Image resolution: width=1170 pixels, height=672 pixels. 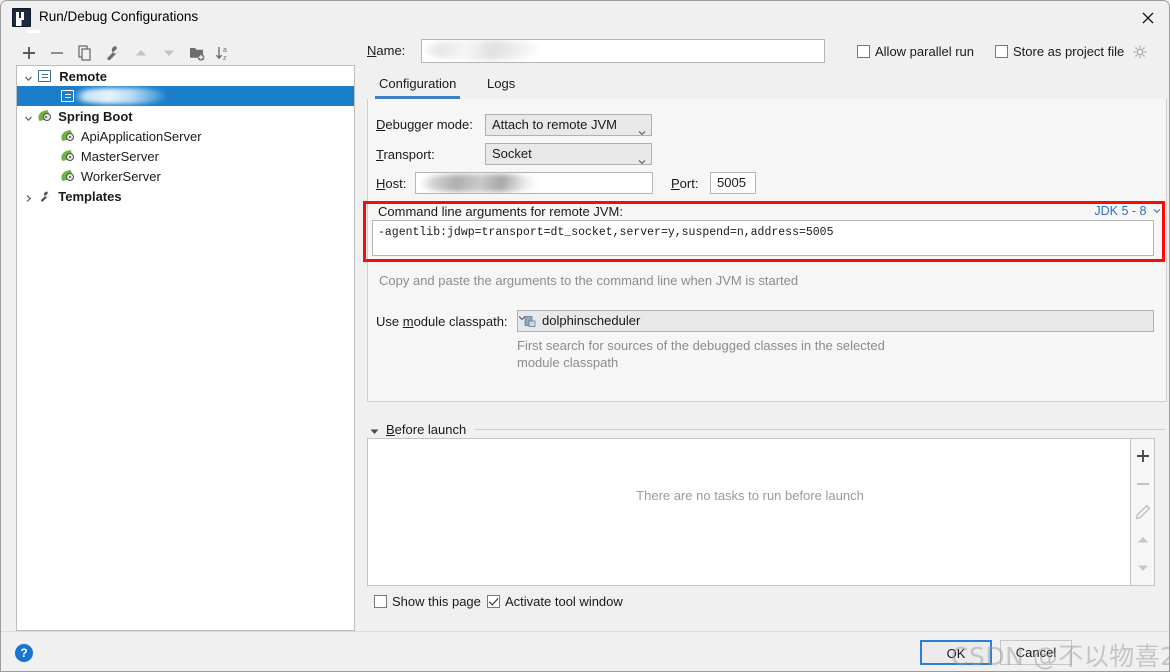 What do you see at coordinates (374, 429) in the screenshot?
I see `triangle-down-icon` at bounding box center [374, 429].